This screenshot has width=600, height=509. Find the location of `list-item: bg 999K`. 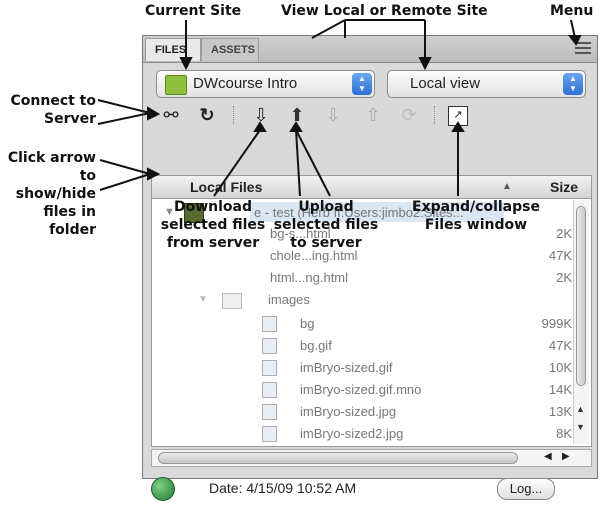

list-item: bg 999K is located at coordinates (362, 324).